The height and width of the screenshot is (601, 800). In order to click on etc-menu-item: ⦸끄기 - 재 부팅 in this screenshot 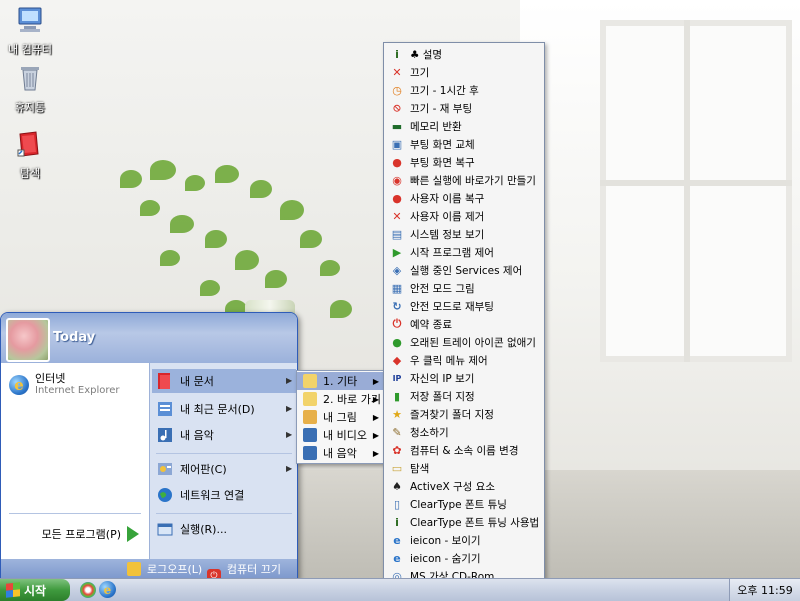, I will do `click(464, 108)`.